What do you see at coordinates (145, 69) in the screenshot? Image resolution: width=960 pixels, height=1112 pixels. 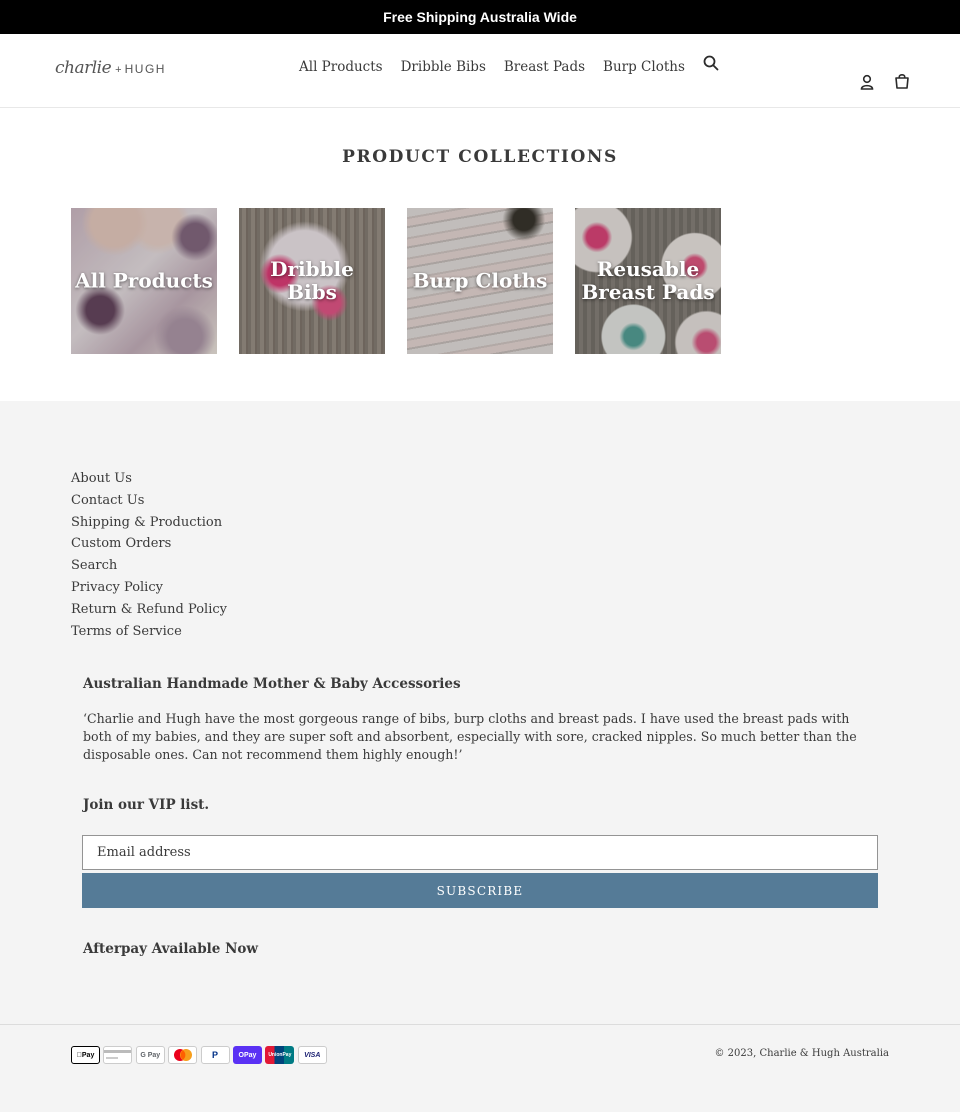 I see `logo-name: HUGH` at bounding box center [145, 69].